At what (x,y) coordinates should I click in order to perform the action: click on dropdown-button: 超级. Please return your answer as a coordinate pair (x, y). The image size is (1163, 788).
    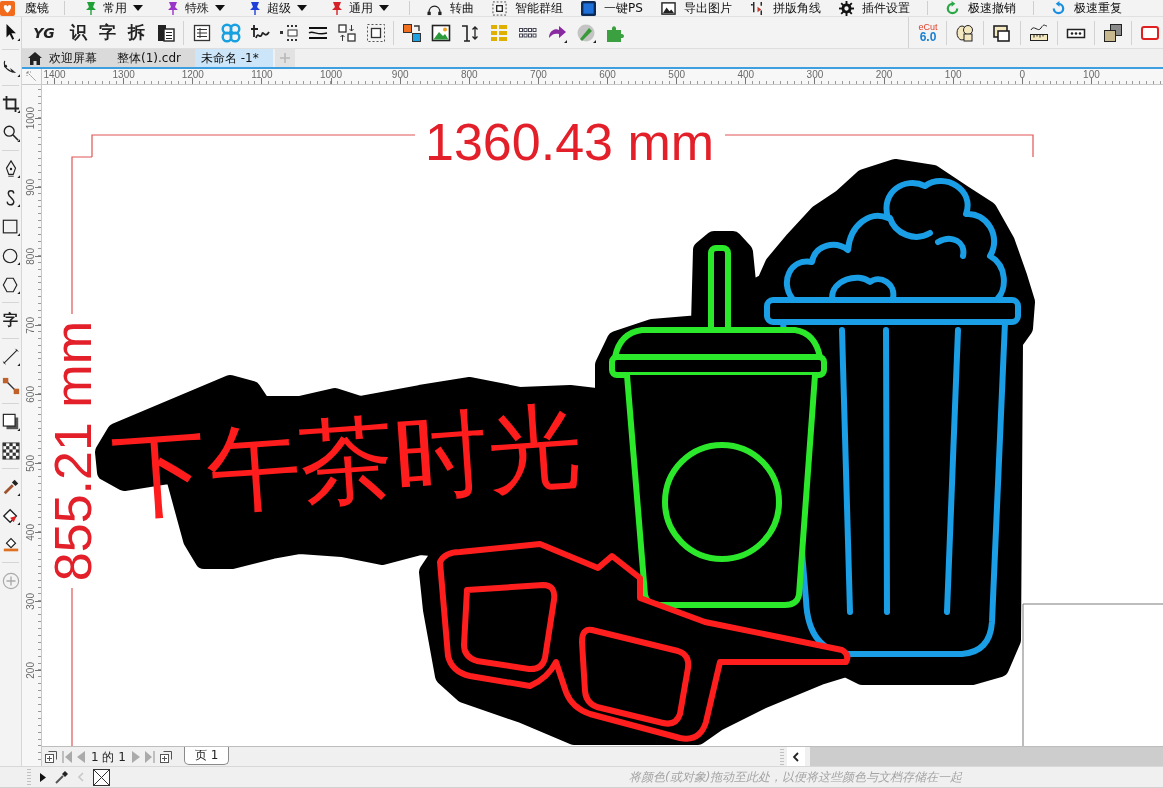
    Looking at the image, I should click on (278, 8).